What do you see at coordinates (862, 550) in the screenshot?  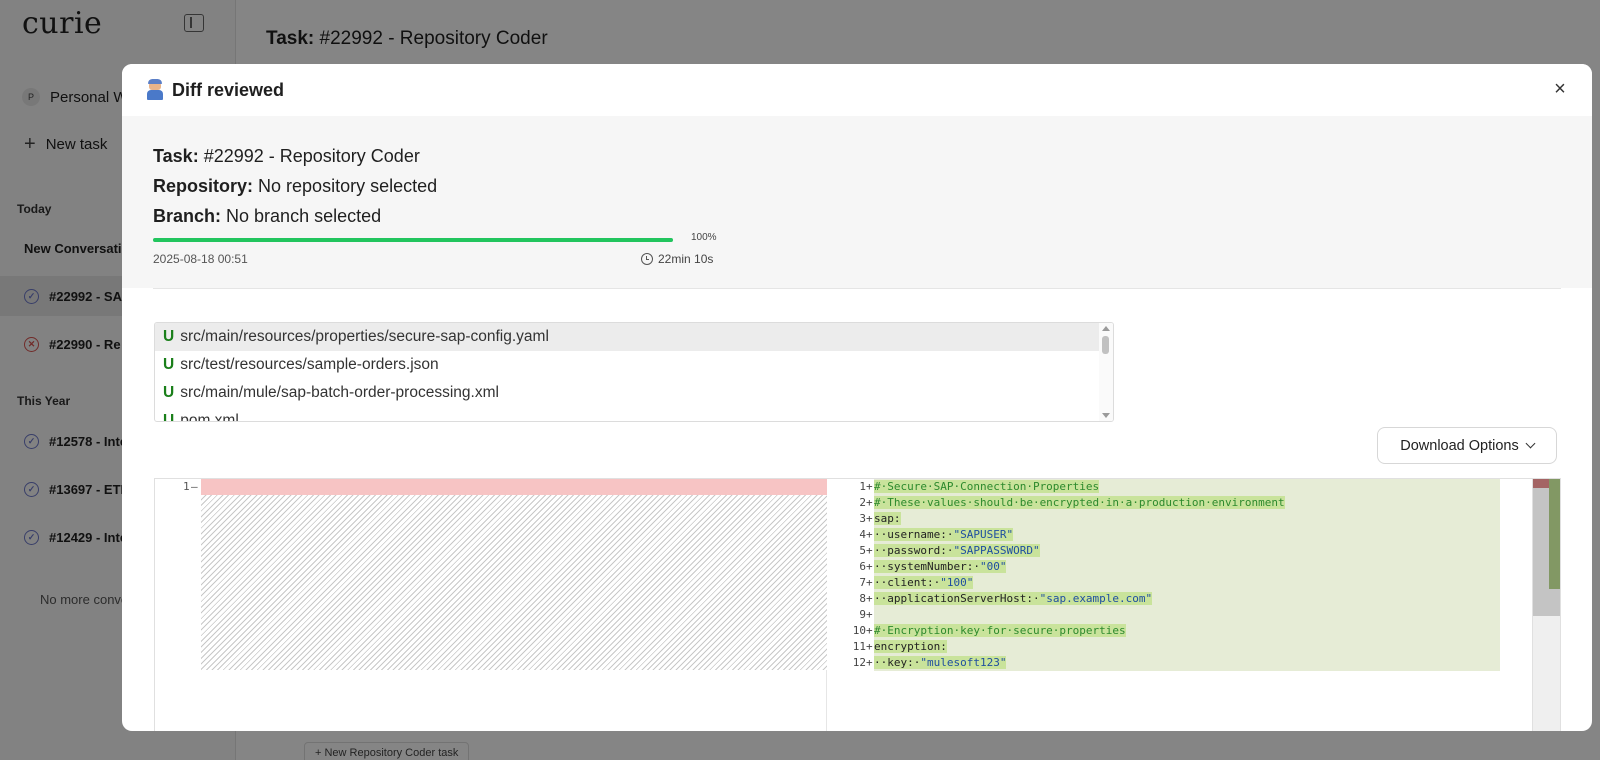 I see `line-number: 5` at bounding box center [862, 550].